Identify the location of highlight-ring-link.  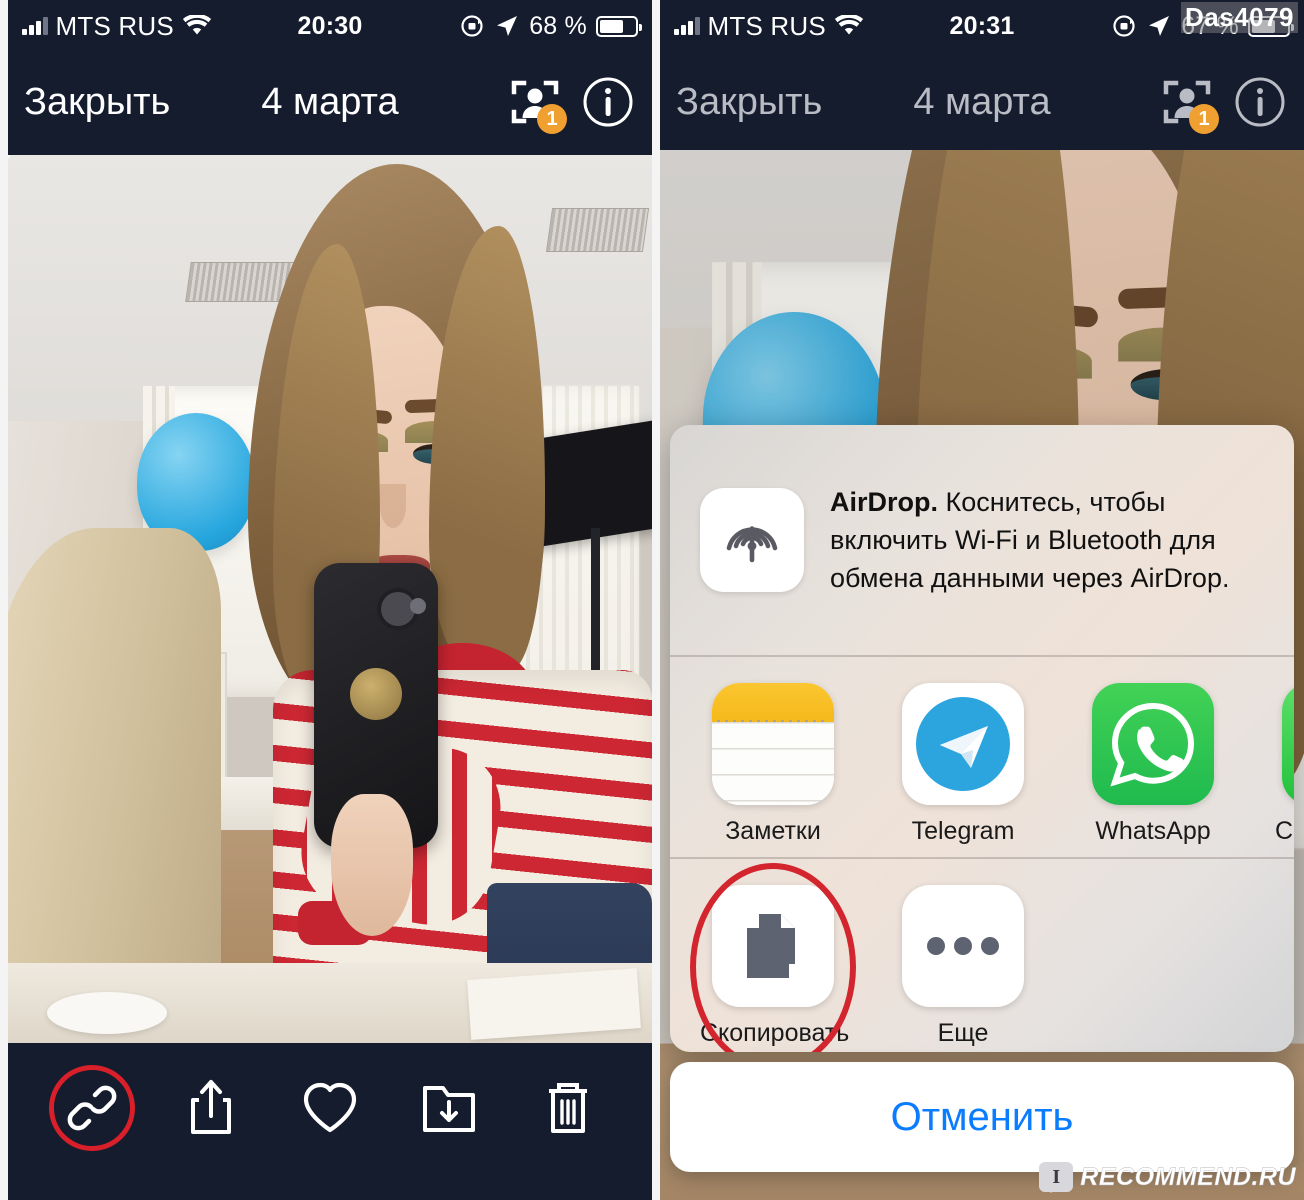
(91, 1107).